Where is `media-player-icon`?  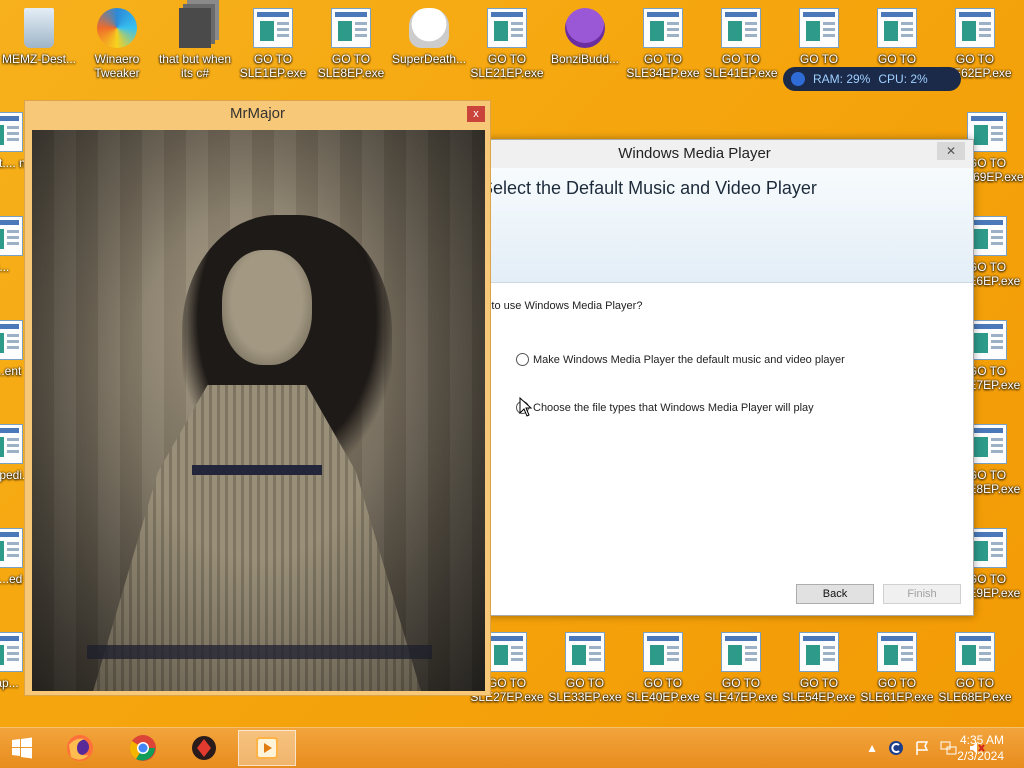 media-player-icon is located at coordinates (267, 748).